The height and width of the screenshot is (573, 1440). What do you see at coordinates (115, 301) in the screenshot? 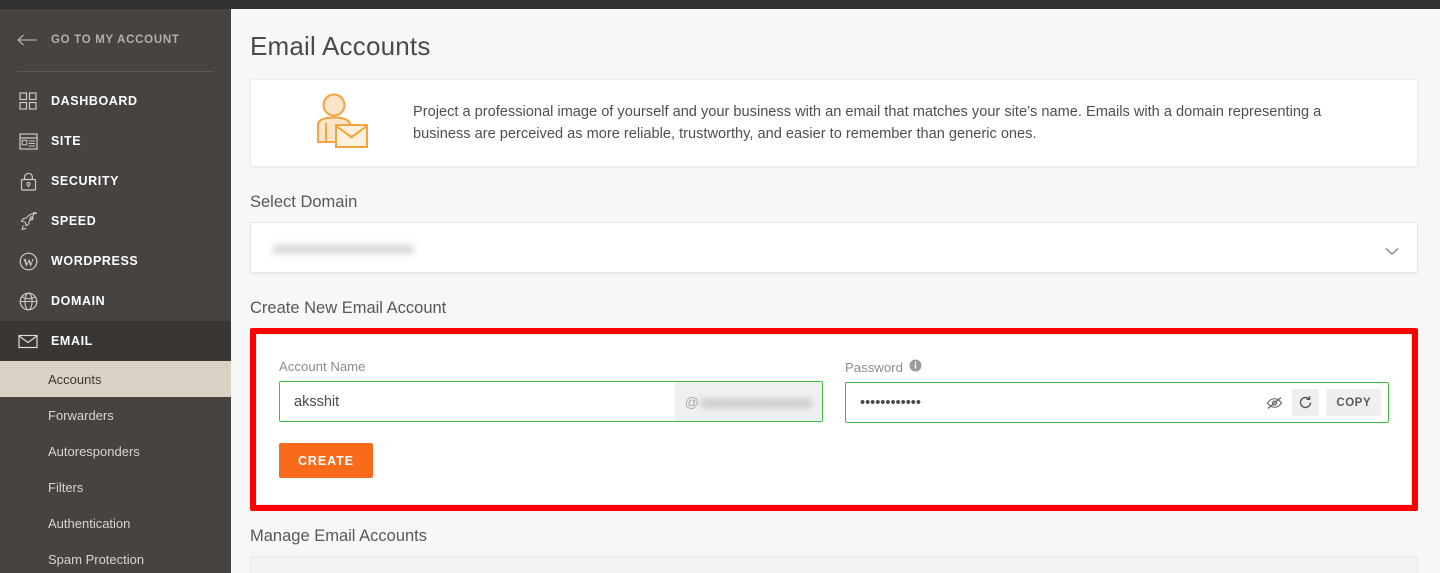
I see `sidebar-item-domain: DOMAIN` at bounding box center [115, 301].